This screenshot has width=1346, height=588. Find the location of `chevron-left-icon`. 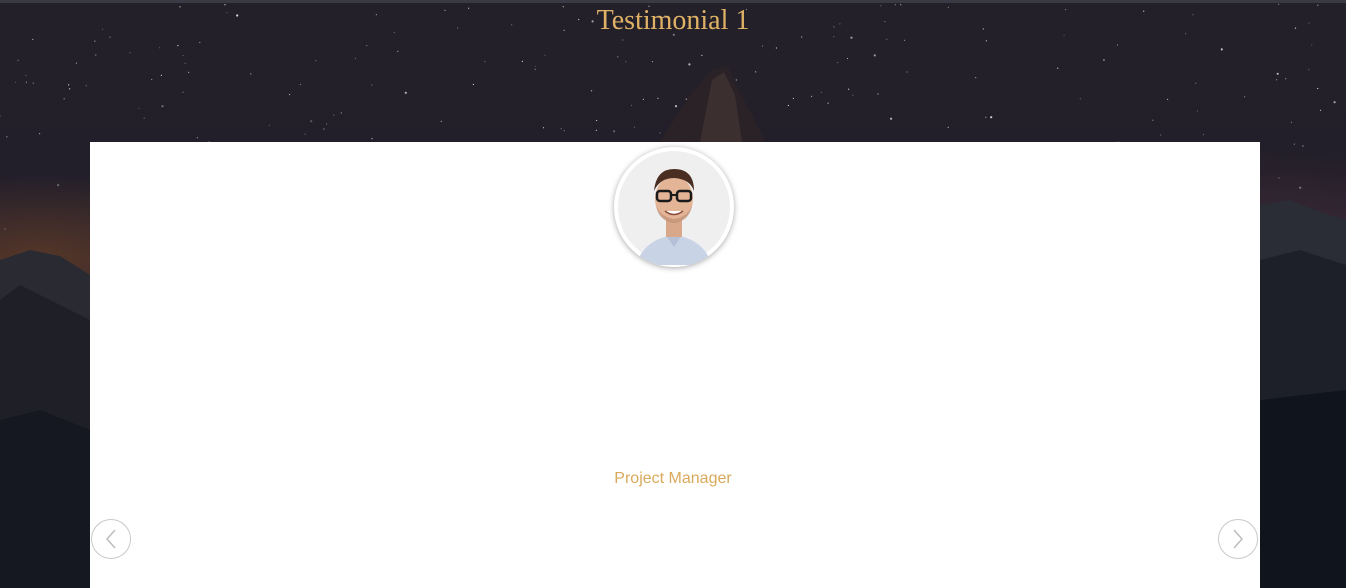

chevron-left-icon is located at coordinates (110, 539).